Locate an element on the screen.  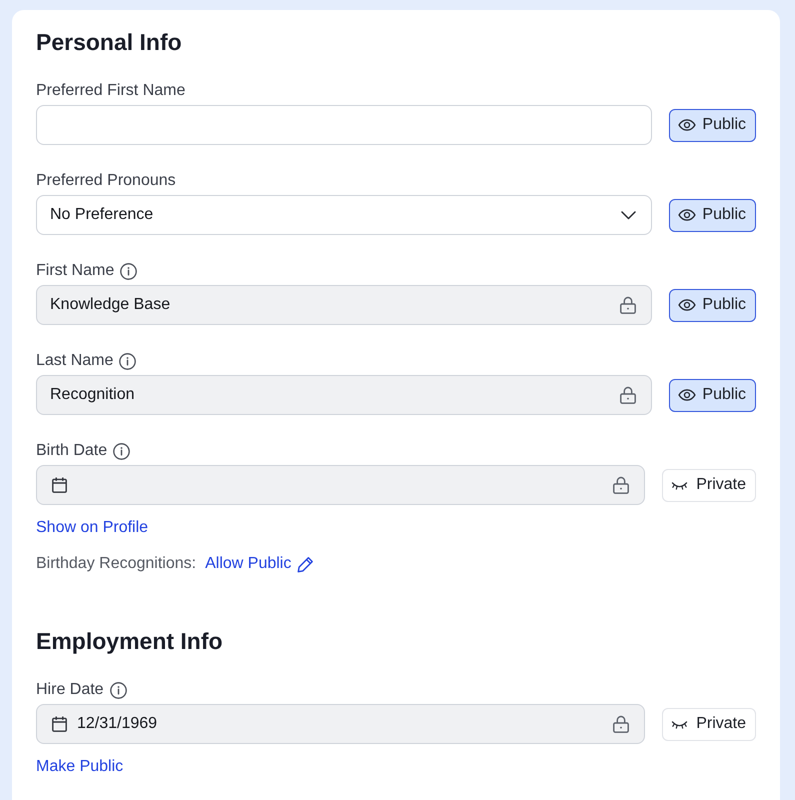
field-label: Hire Date is located at coordinates (70, 690).